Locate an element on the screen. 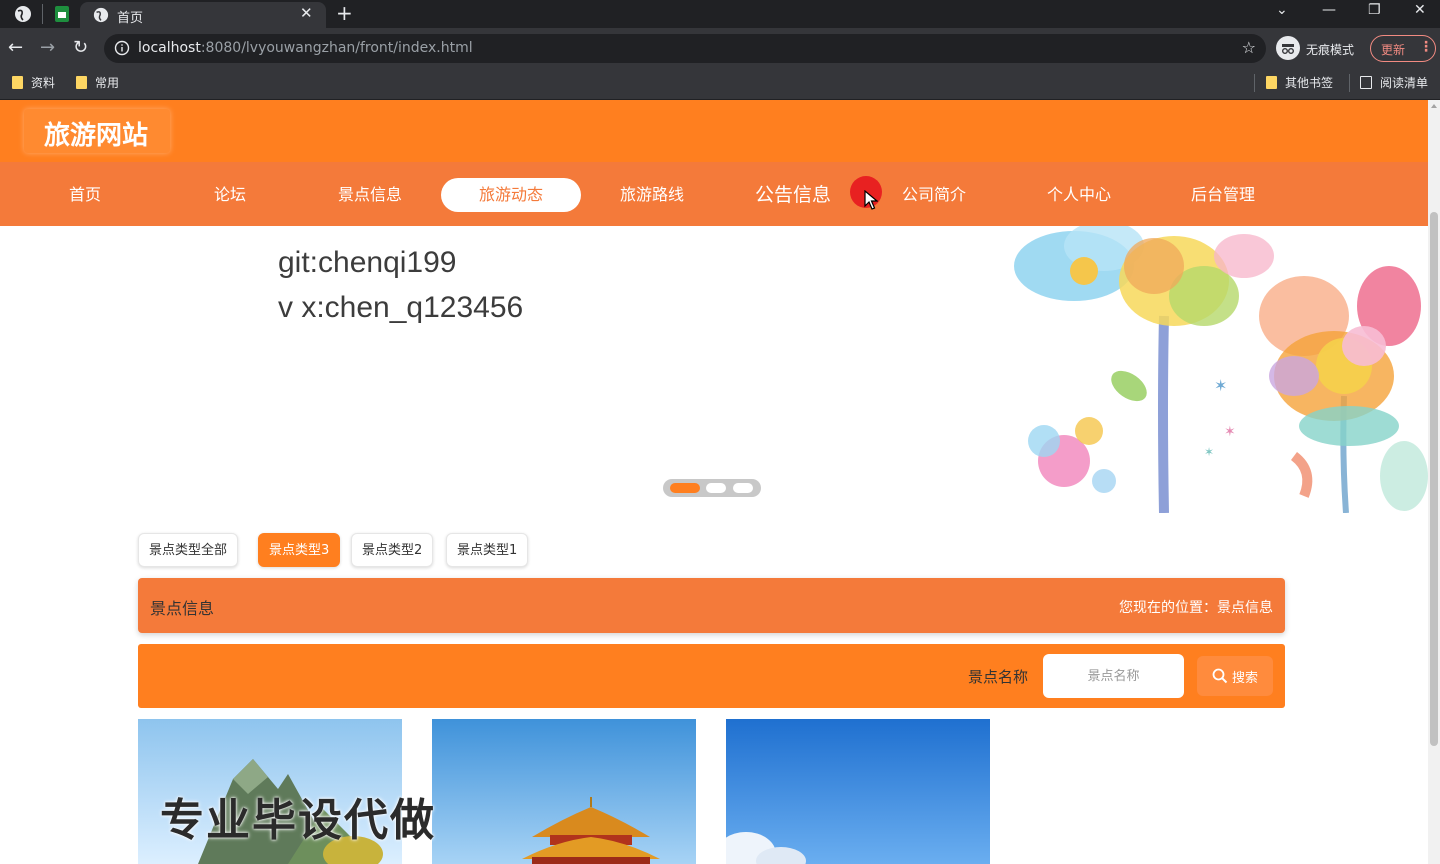  nav-admin: 后台管理 is located at coordinates (1223, 195).